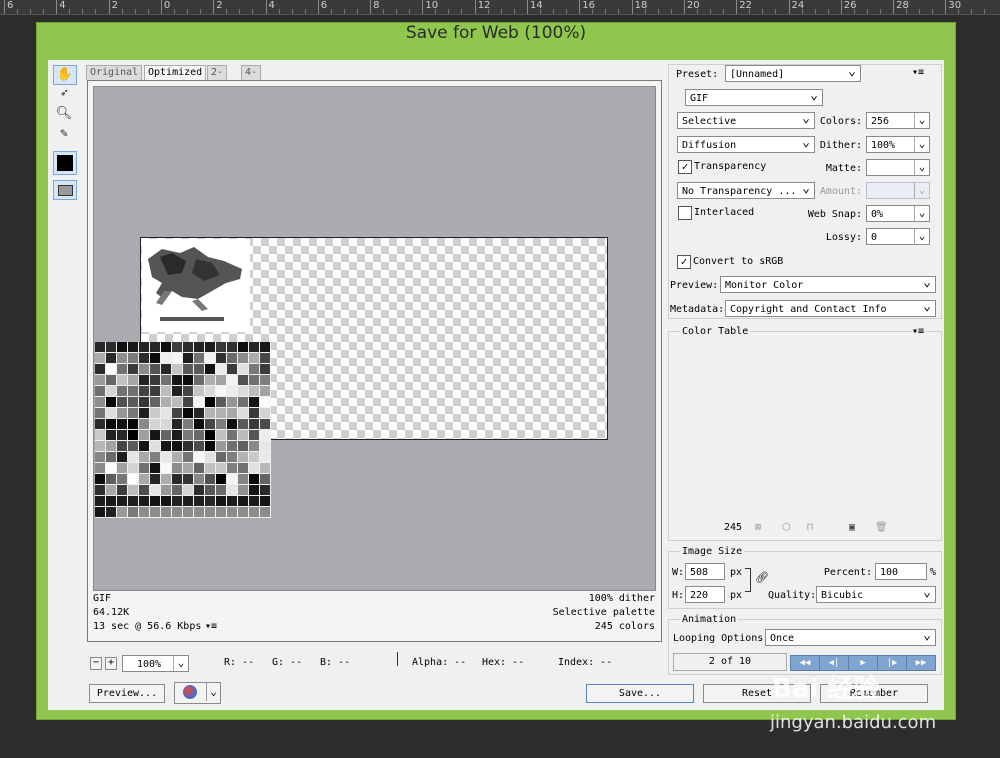 This screenshot has height=758, width=1000. What do you see at coordinates (217, 78) in the screenshot?
I see `tab-2-up: 2-Up` at bounding box center [217, 78].